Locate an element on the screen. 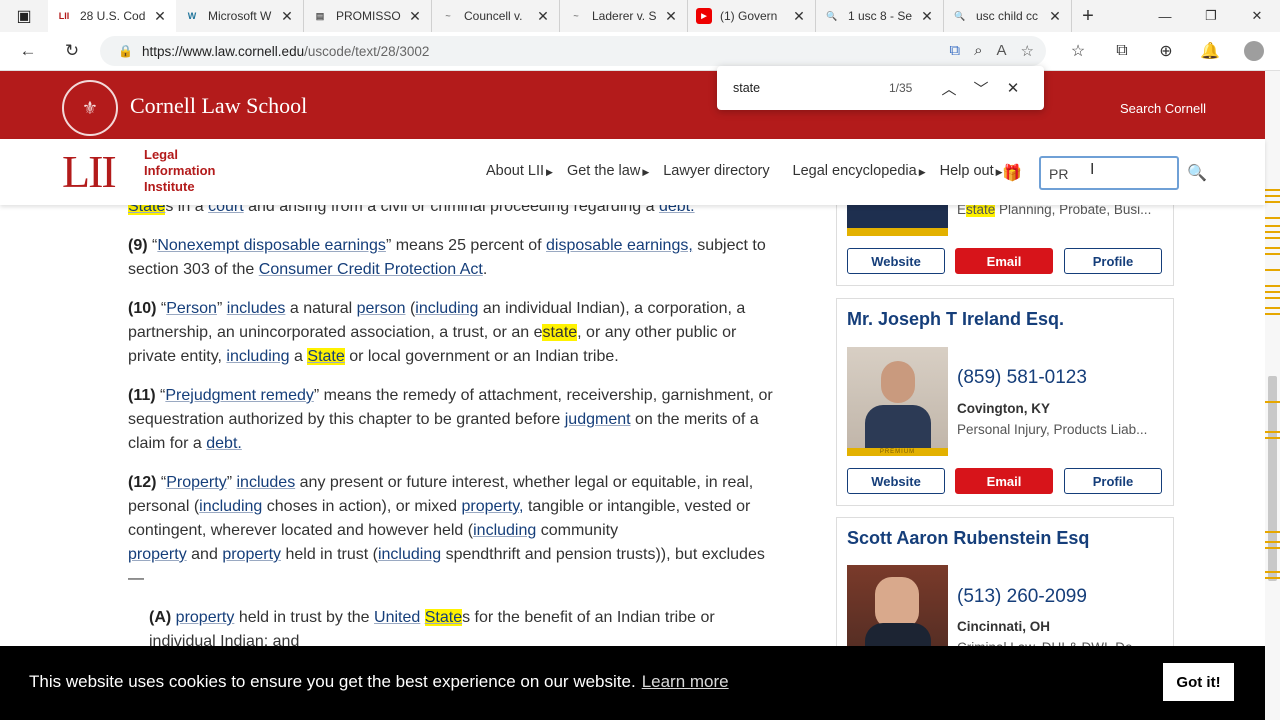 The width and height of the screenshot is (1280, 720). tab-actions-icon: ▣ is located at coordinates (24, 16).